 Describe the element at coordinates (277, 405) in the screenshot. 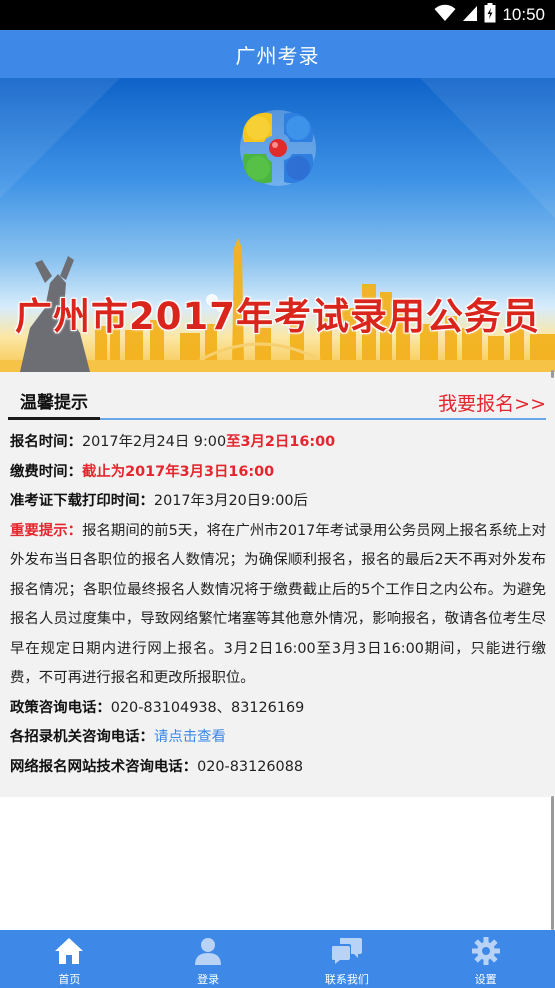

I see `notice-header: 温馨提示 我要报名>>` at that location.